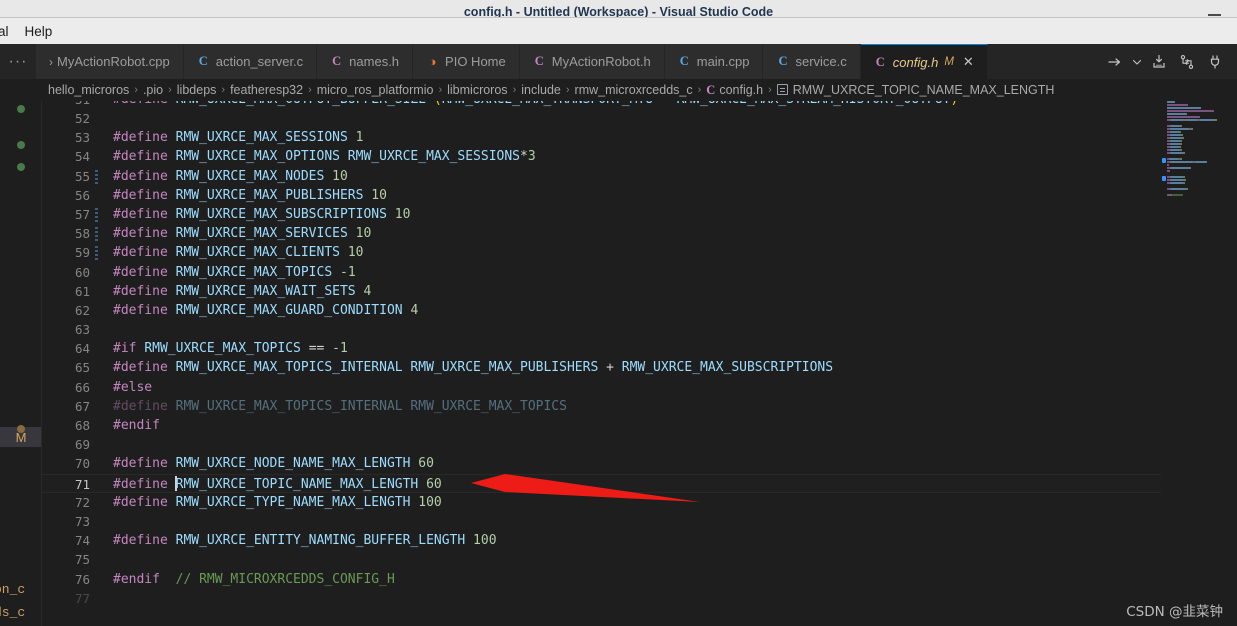 The image size is (1237, 626). I want to click on code-line: 64 #if RMW_UXRCE_MAX_TOPICS == -1, so click(602, 348).